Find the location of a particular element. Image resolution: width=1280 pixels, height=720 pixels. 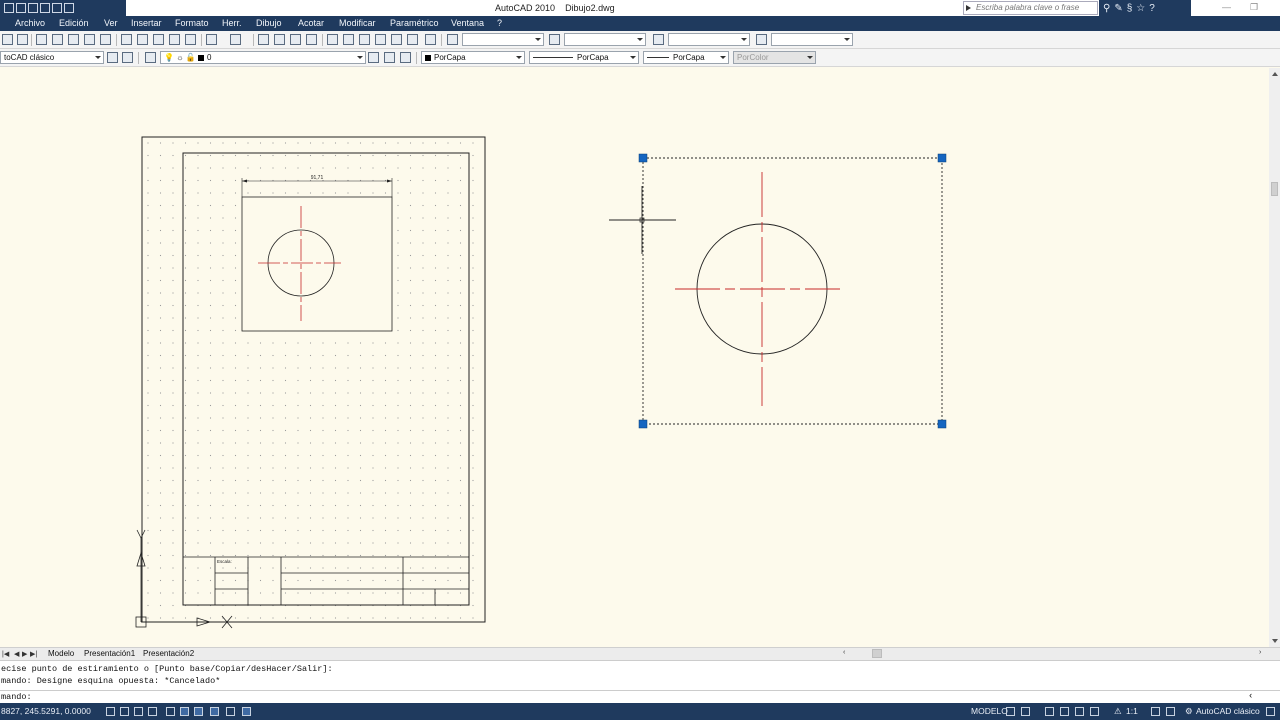

menu-help: ? is located at coordinates (499, 23).